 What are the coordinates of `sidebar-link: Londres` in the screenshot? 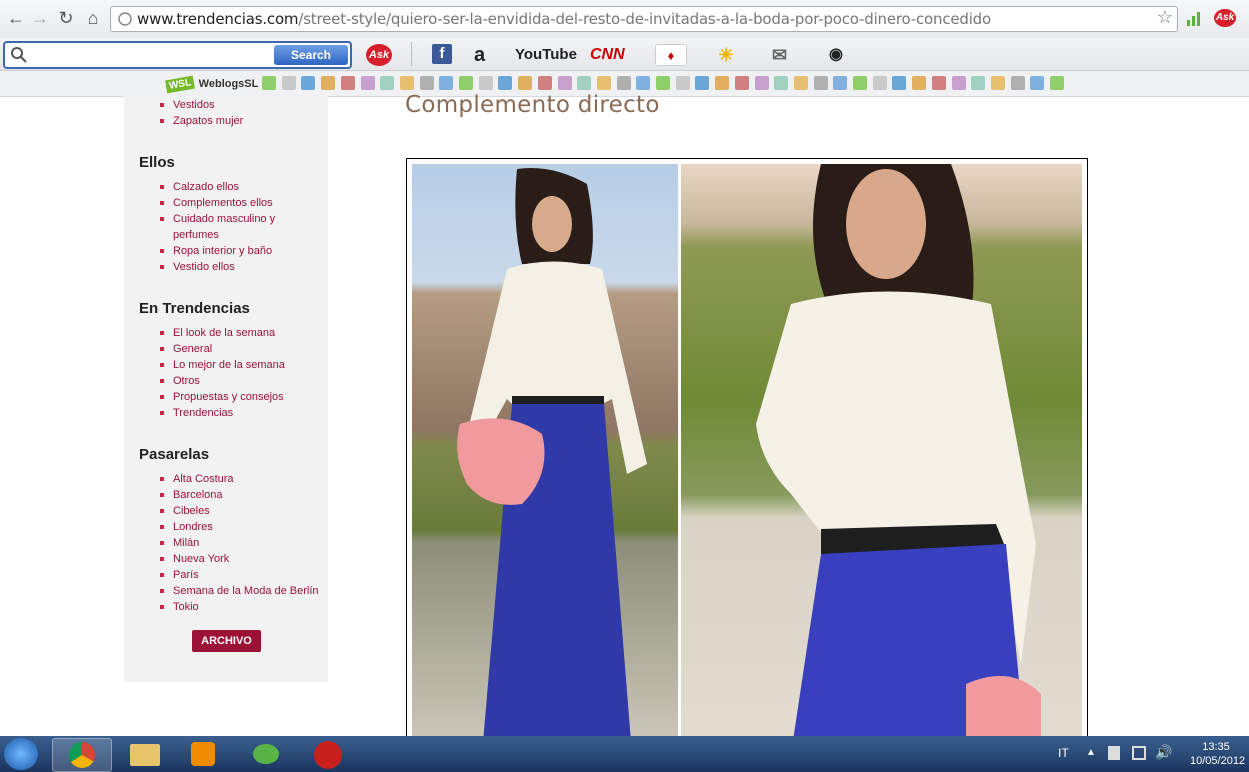 It's located at (248, 527).